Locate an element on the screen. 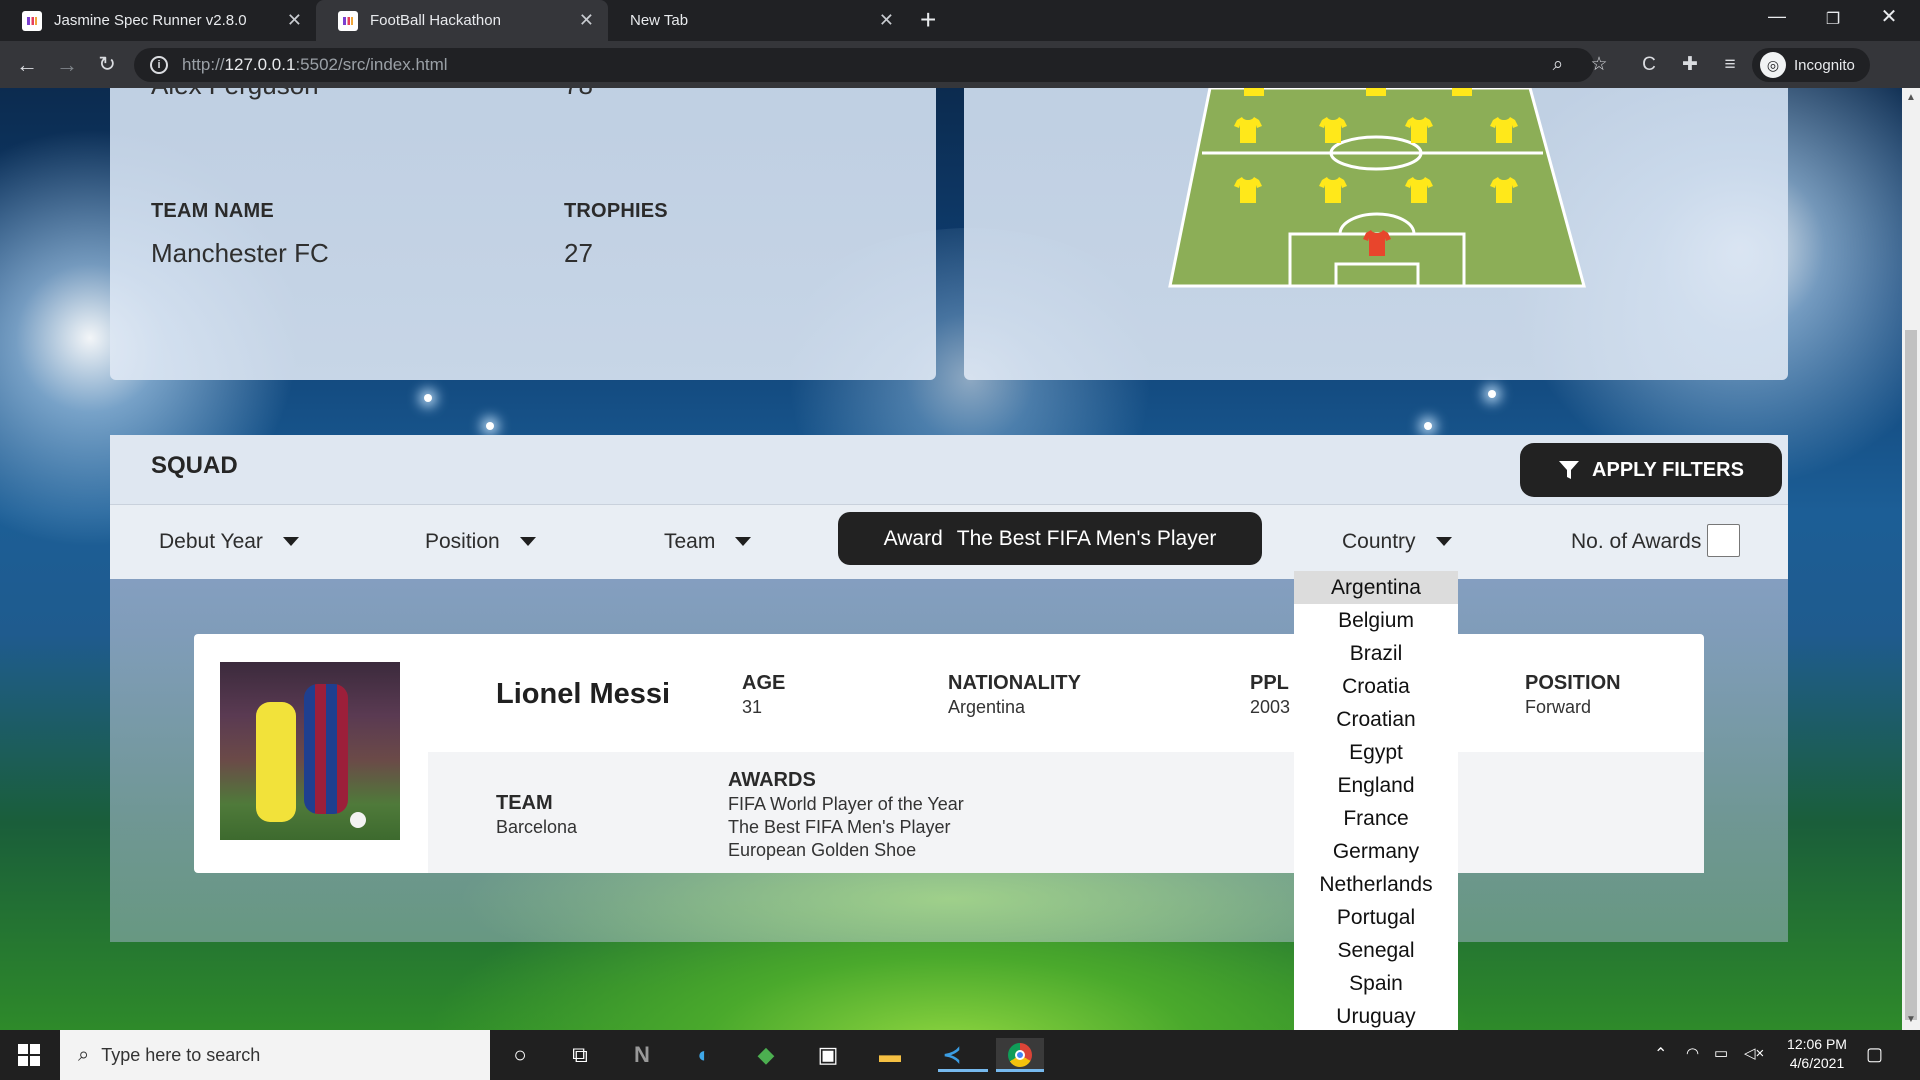 Image resolution: width=1920 pixels, height=1080 pixels. app-green-icon: ◆ is located at coordinates (766, 1055).